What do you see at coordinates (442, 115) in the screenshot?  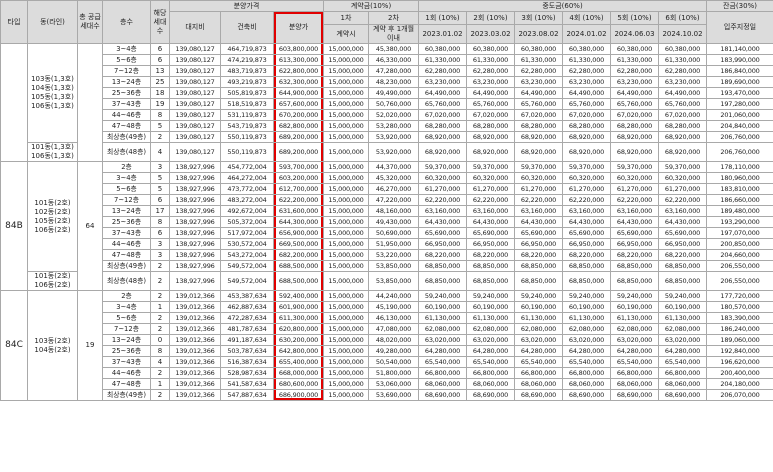 I see `mid-1-cell: 67,020,000` at bounding box center [442, 115].